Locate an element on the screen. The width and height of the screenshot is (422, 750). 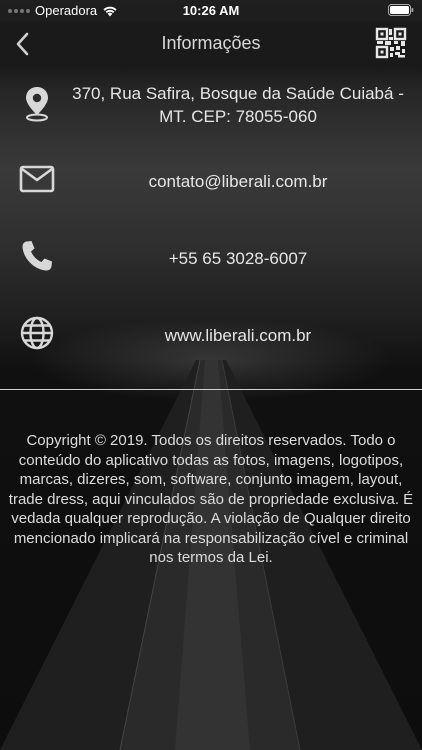
page-title: Informações is located at coordinates (211, 43).